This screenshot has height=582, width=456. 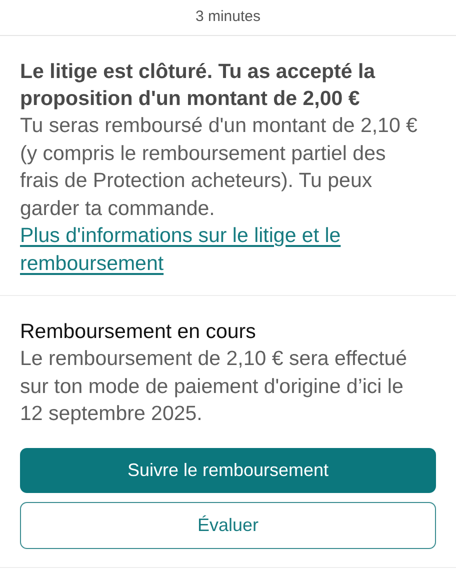 What do you see at coordinates (228, 18) in the screenshot?
I see `timestamp: 3 minutes` at bounding box center [228, 18].